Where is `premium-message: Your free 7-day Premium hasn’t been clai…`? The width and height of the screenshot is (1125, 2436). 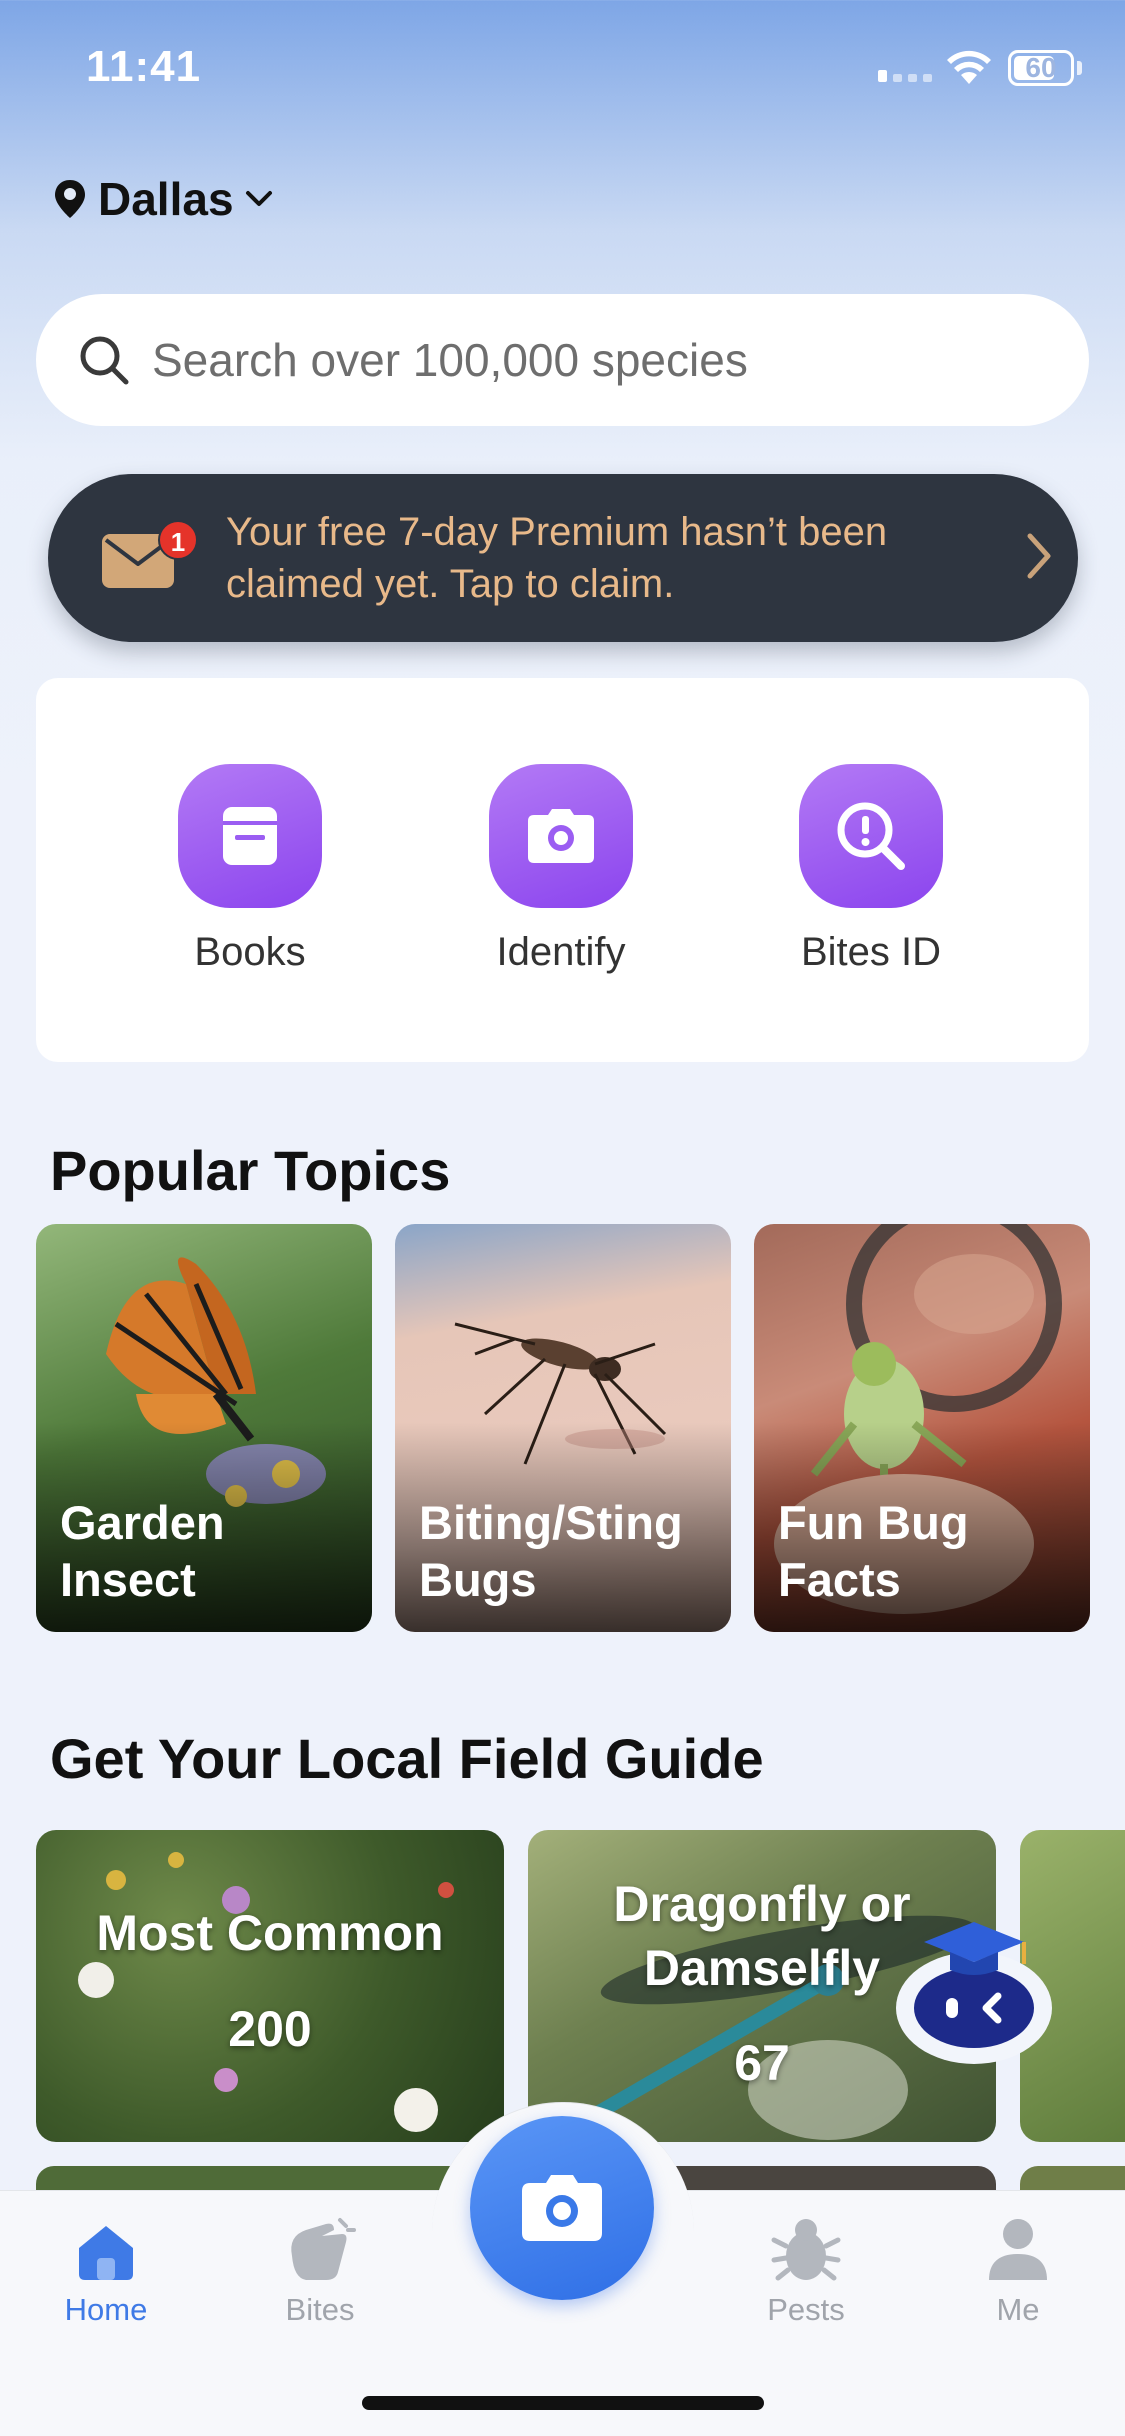
premium-message: Your free 7-day Premium hasn’t been clai… is located at coordinates (557, 558).